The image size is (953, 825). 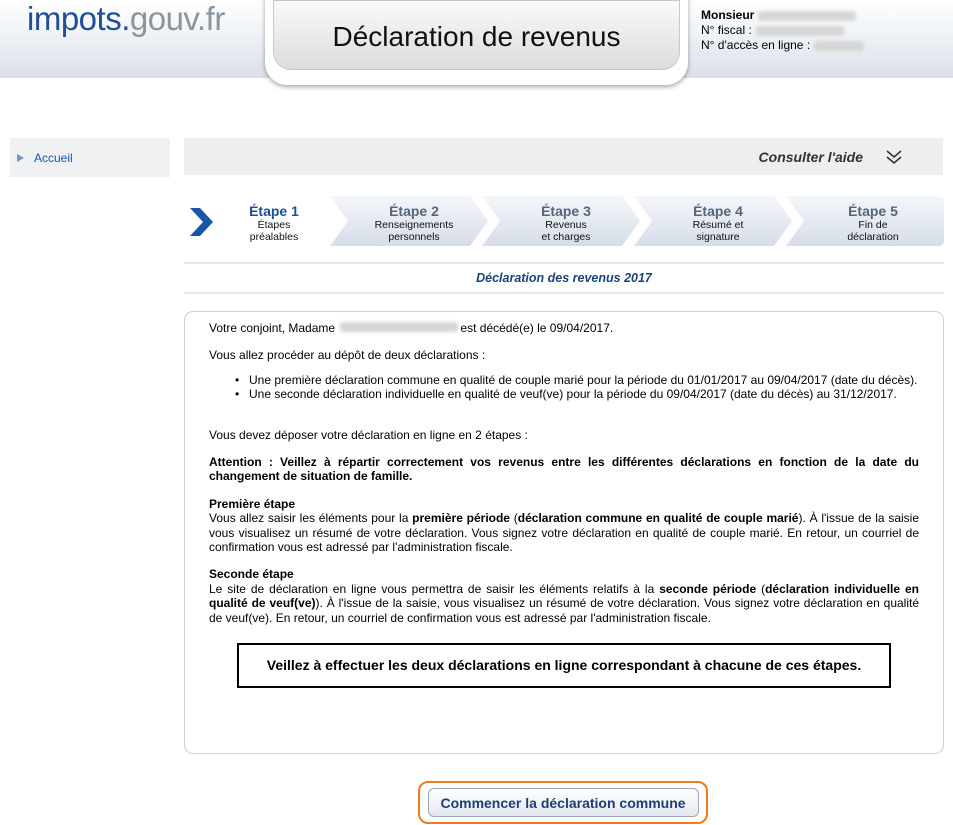 I want to click on intro-suffix: est décédé(e) le 09/04/2017., so click(x=537, y=328).